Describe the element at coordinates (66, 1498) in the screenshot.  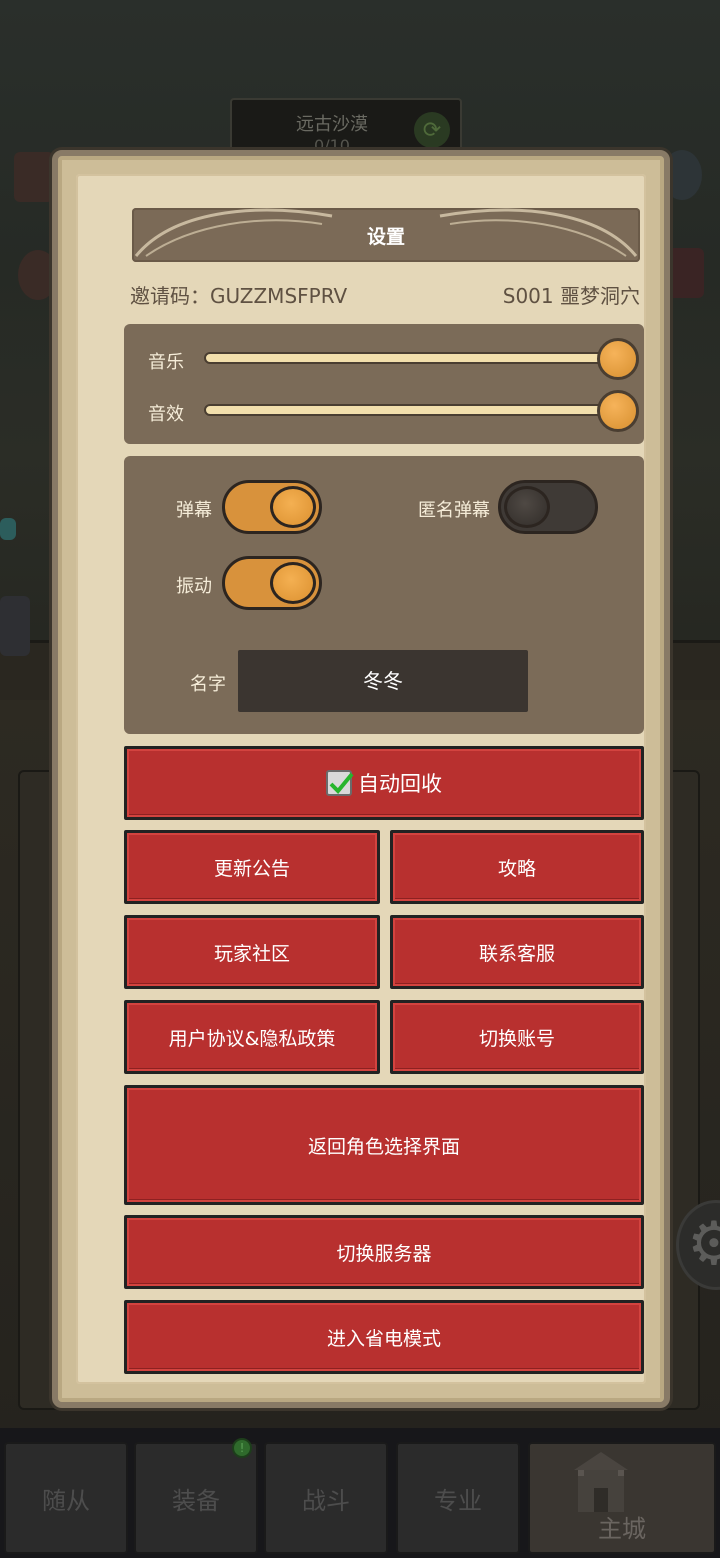
I see `nav-tab-followers: 随从` at that location.